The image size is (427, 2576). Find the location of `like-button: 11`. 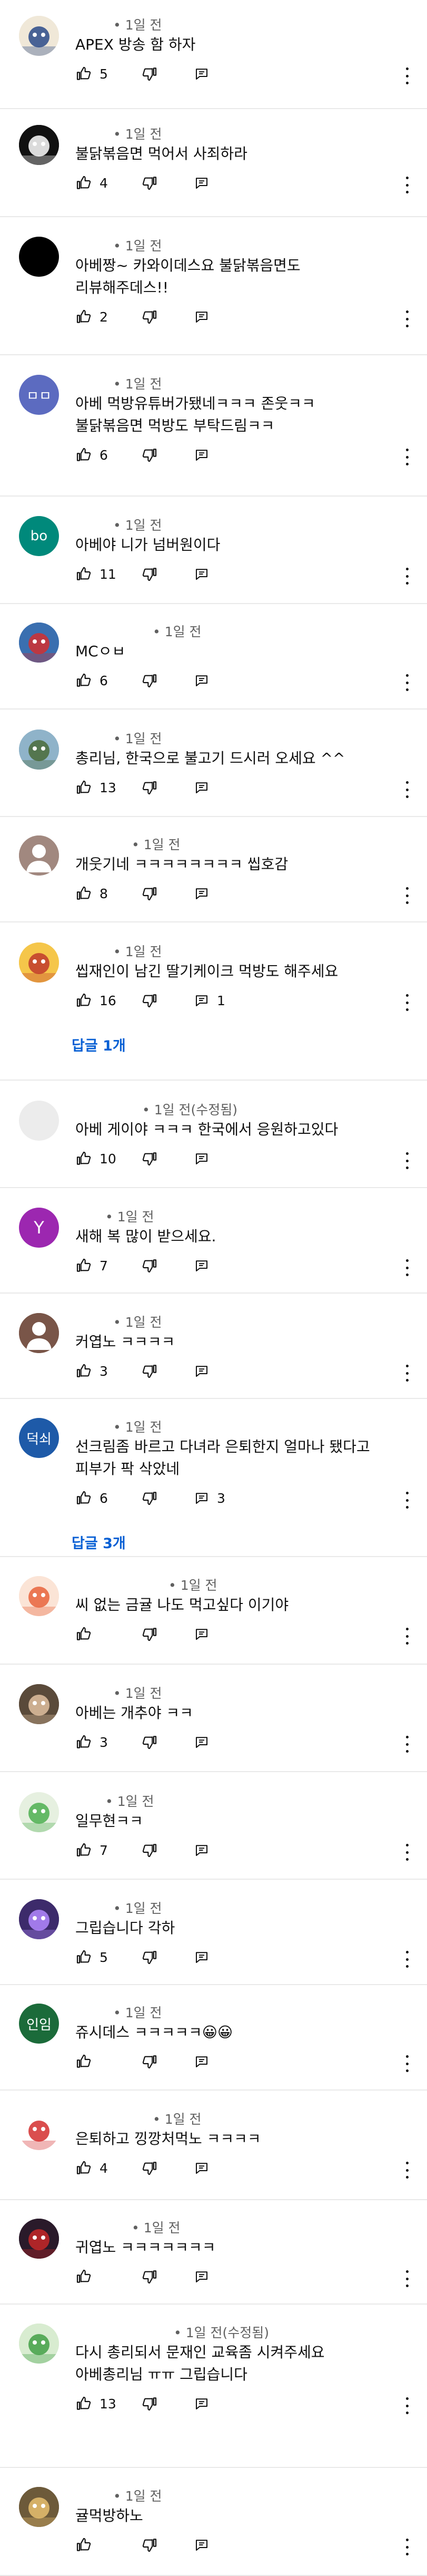

like-button: 11 is located at coordinates (96, 574).